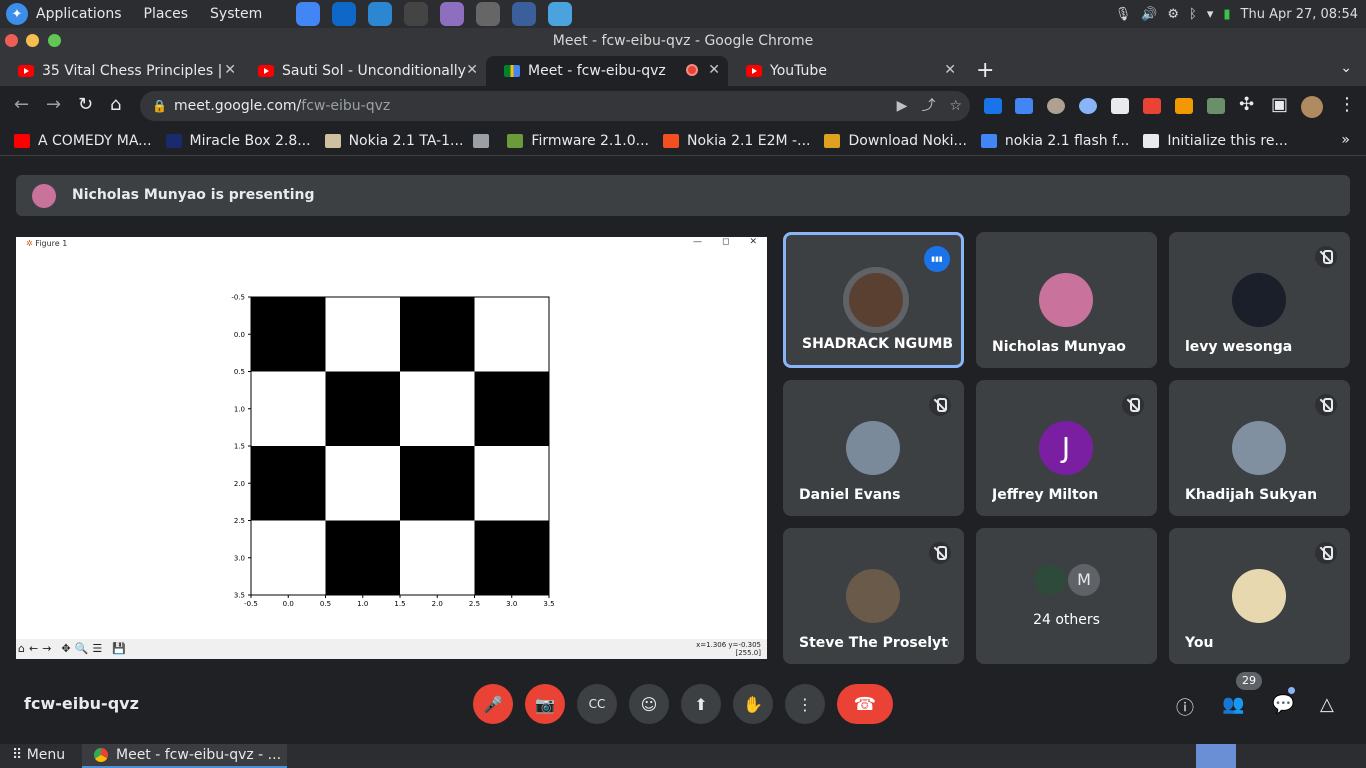 The image size is (1366, 768). Describe the element at coordinates (115, 104) in the screenshot. I see `home-button: ⌂` at that location.